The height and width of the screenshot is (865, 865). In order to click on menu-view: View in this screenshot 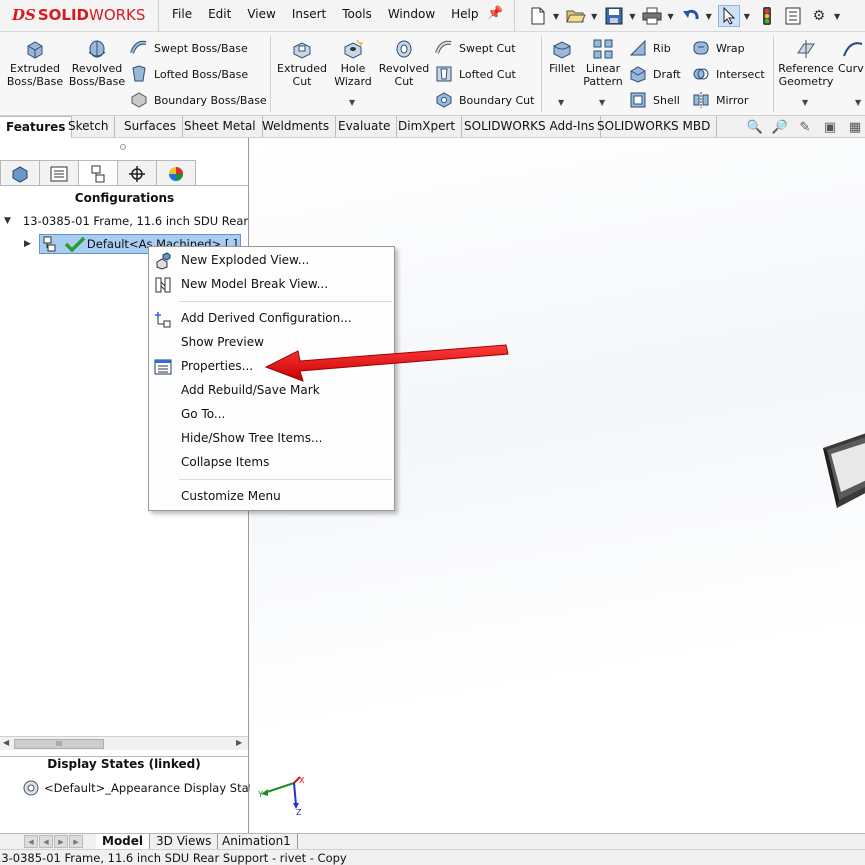, I will do `click(261, 14)`.